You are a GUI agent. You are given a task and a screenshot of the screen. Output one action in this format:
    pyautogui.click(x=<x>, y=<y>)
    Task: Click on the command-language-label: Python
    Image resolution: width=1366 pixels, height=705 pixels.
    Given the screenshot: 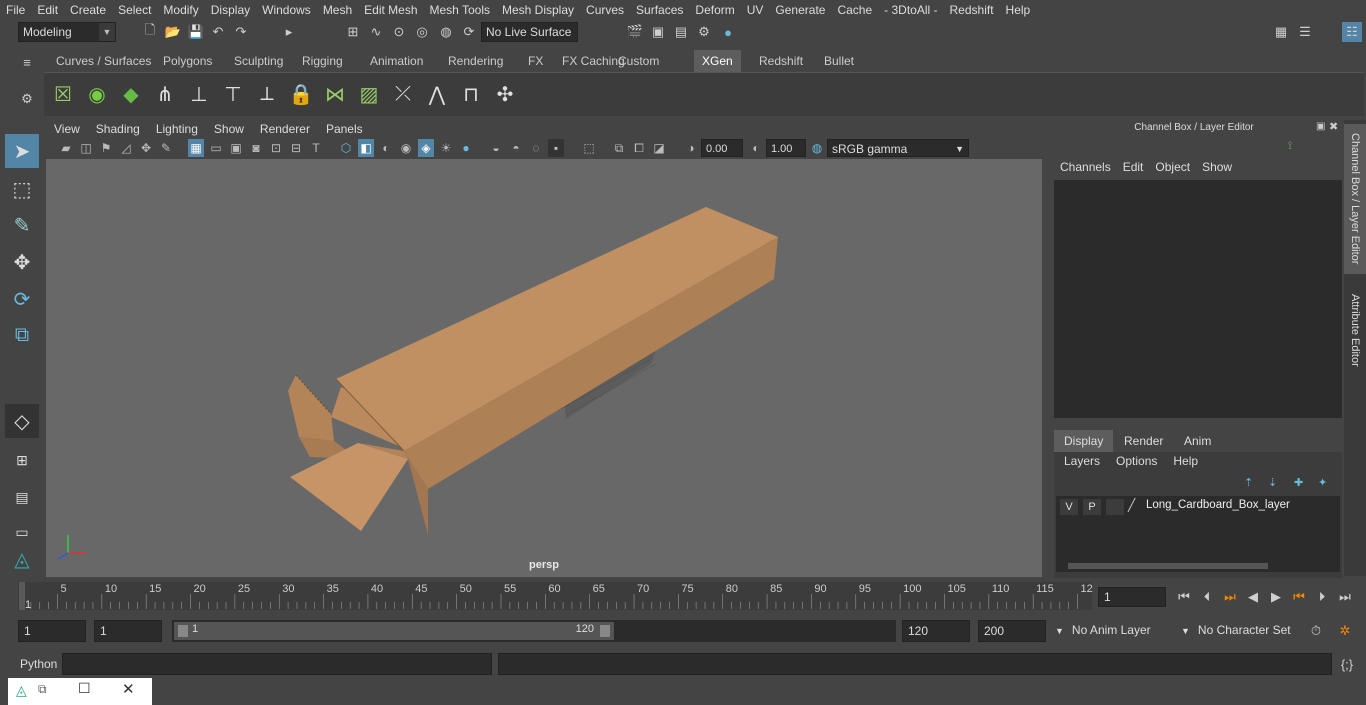 What is the action you would take?
    pyautogui.click(x=38, y=664)
    